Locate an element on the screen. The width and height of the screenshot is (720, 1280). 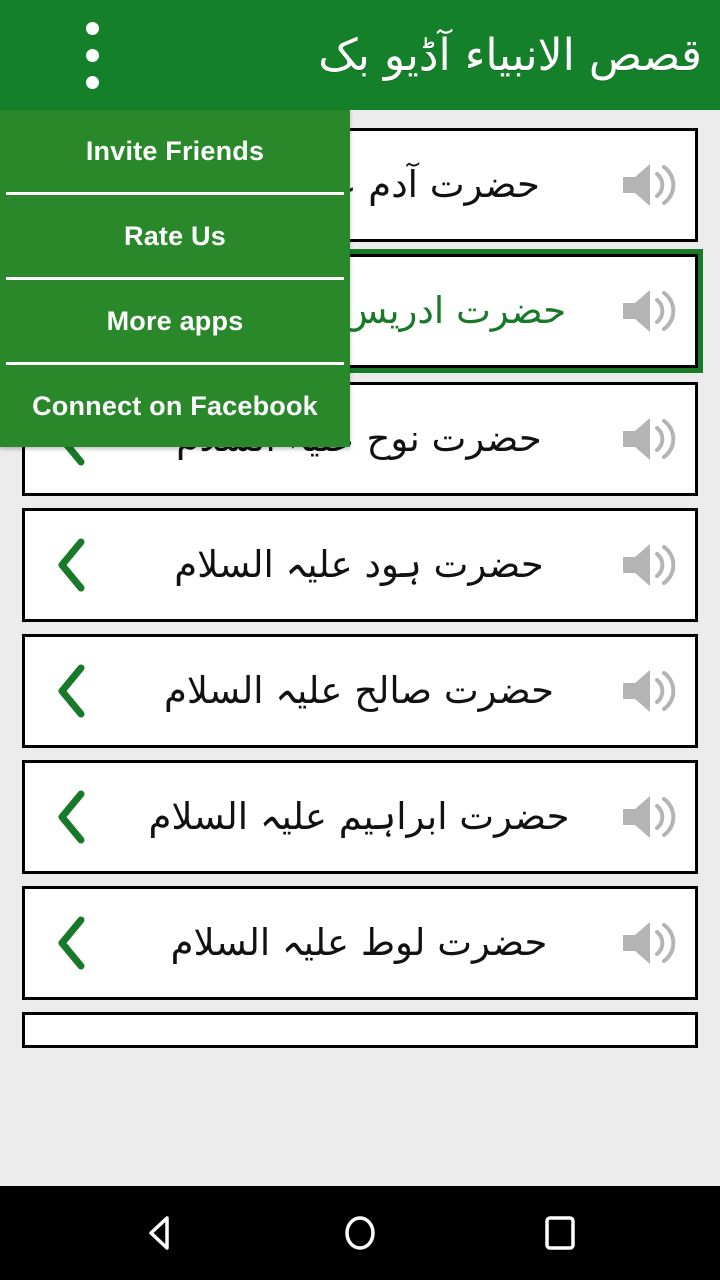
list-item: حضرت ابراہیم علیہ السلام is located at coordinates (360, 817).